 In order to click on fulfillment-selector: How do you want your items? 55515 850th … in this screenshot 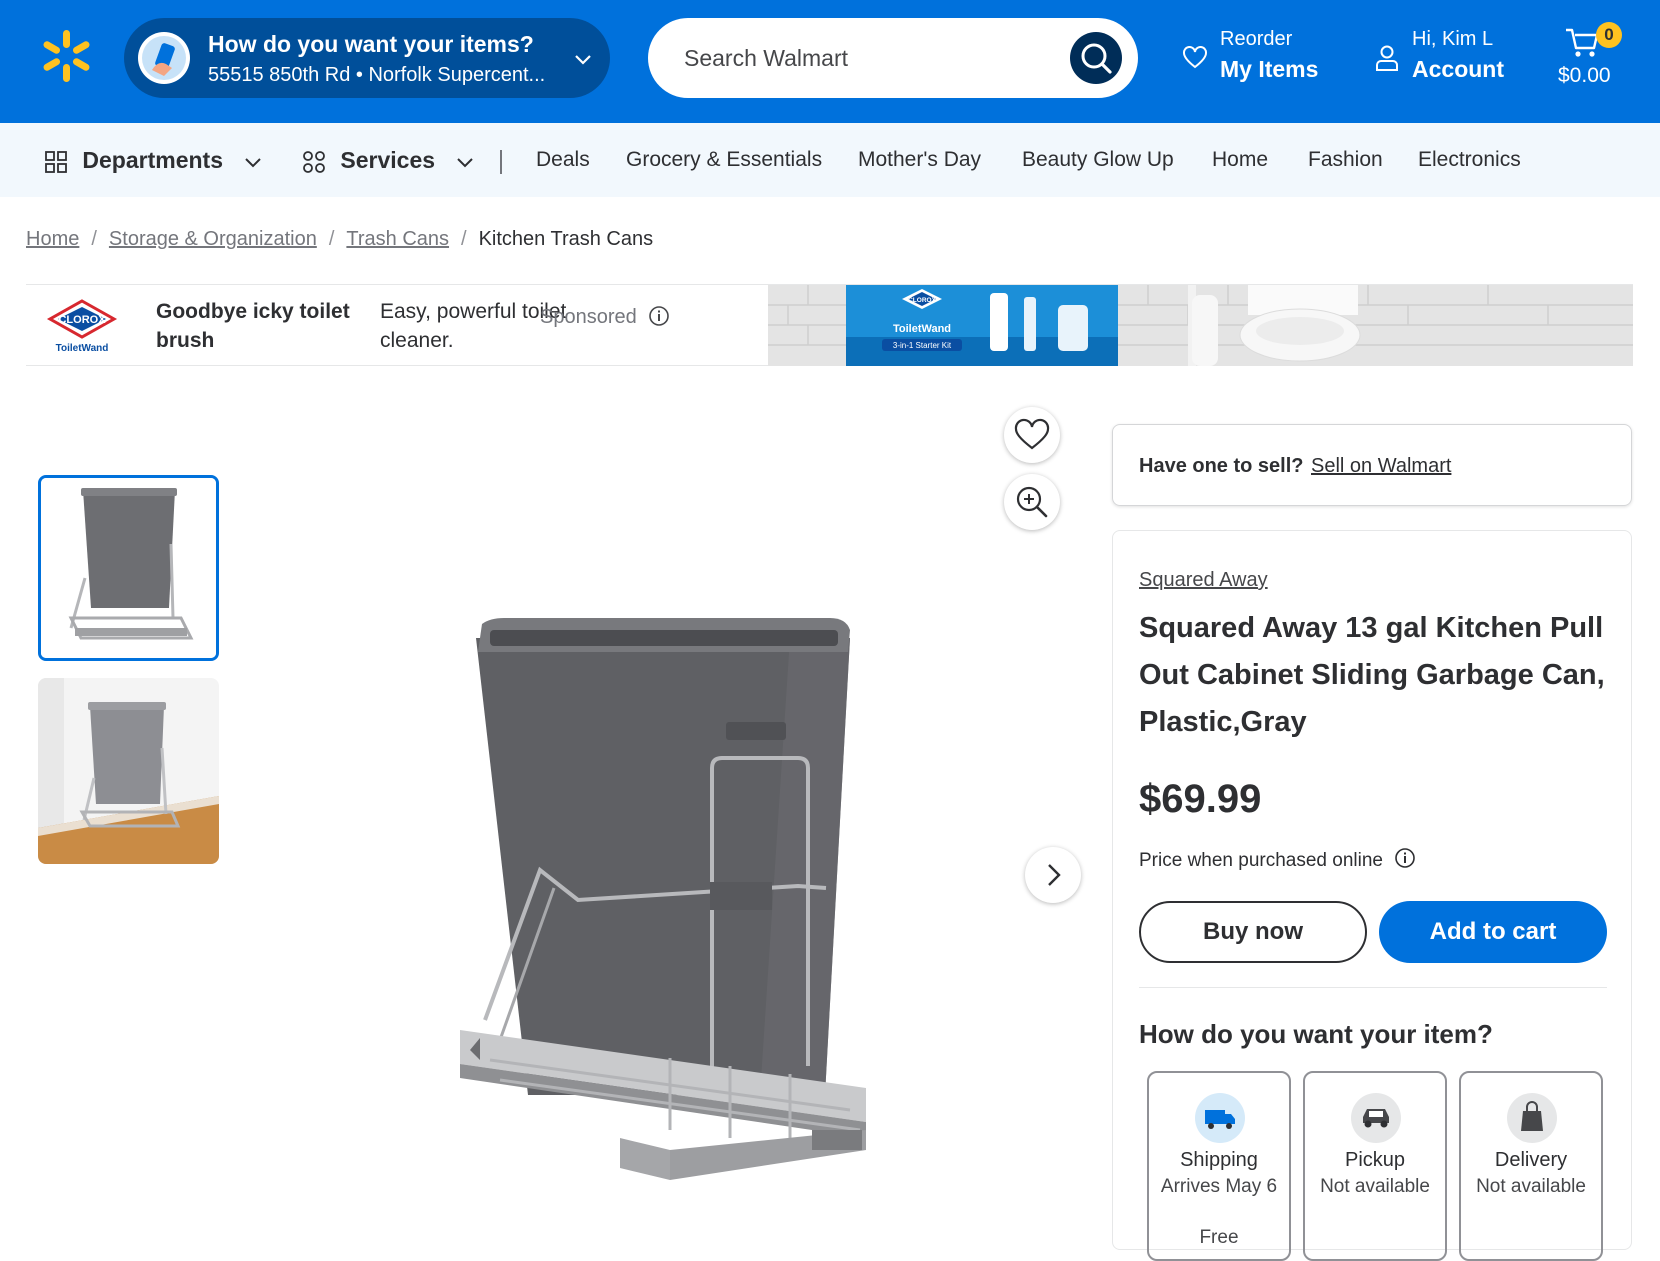, I will do `click(367, 58)`.